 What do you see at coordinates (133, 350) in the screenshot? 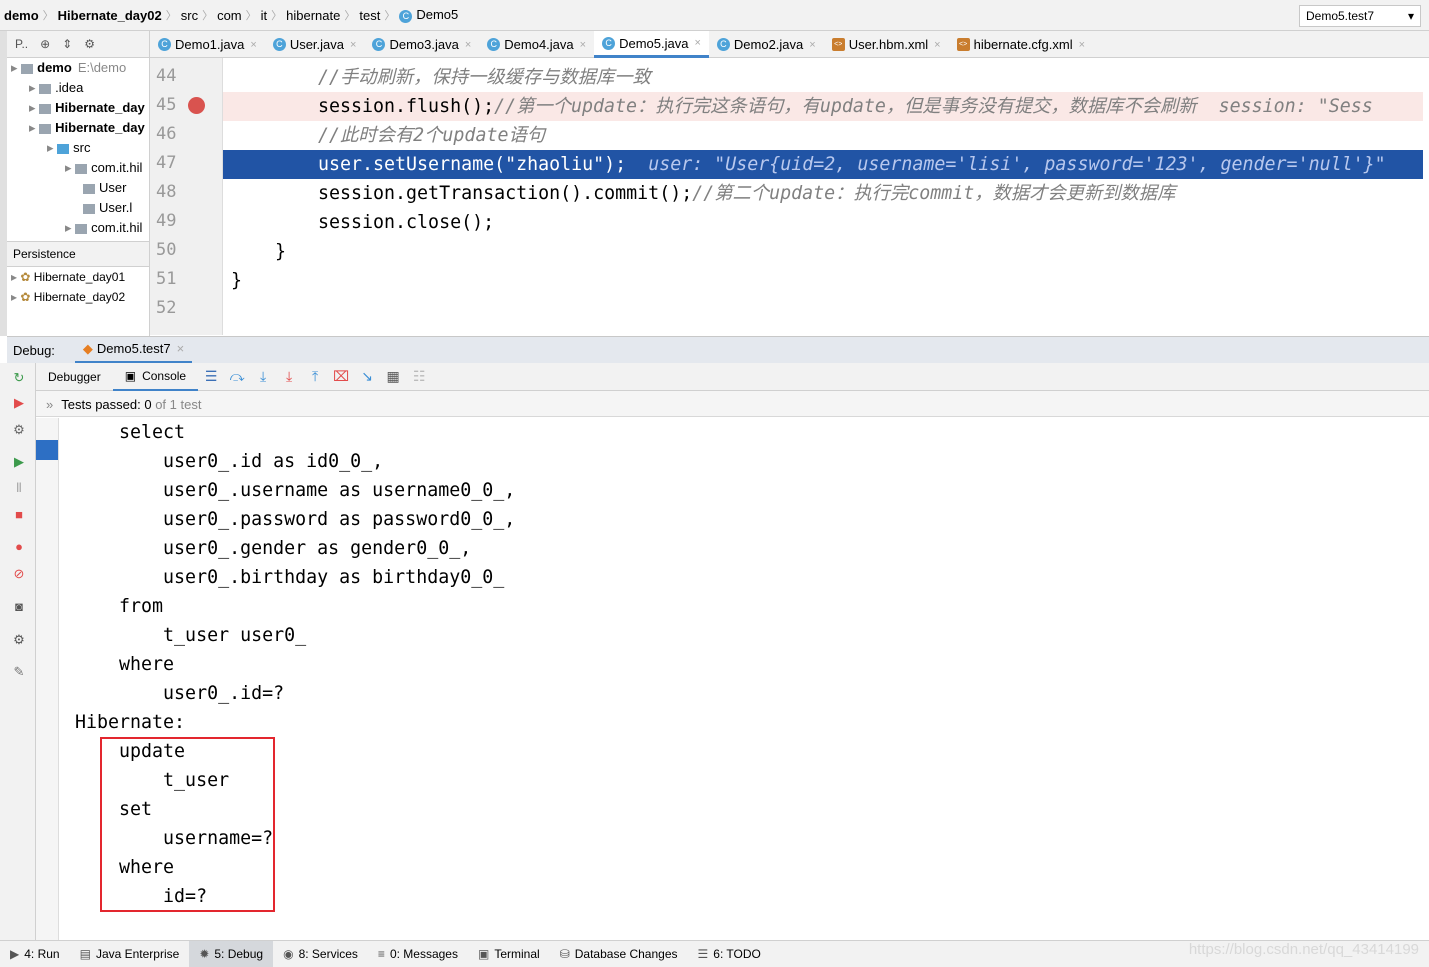
I see `debug-session-tab: ◆ Demo5.test7 ×` at bounding box center [133, 350].